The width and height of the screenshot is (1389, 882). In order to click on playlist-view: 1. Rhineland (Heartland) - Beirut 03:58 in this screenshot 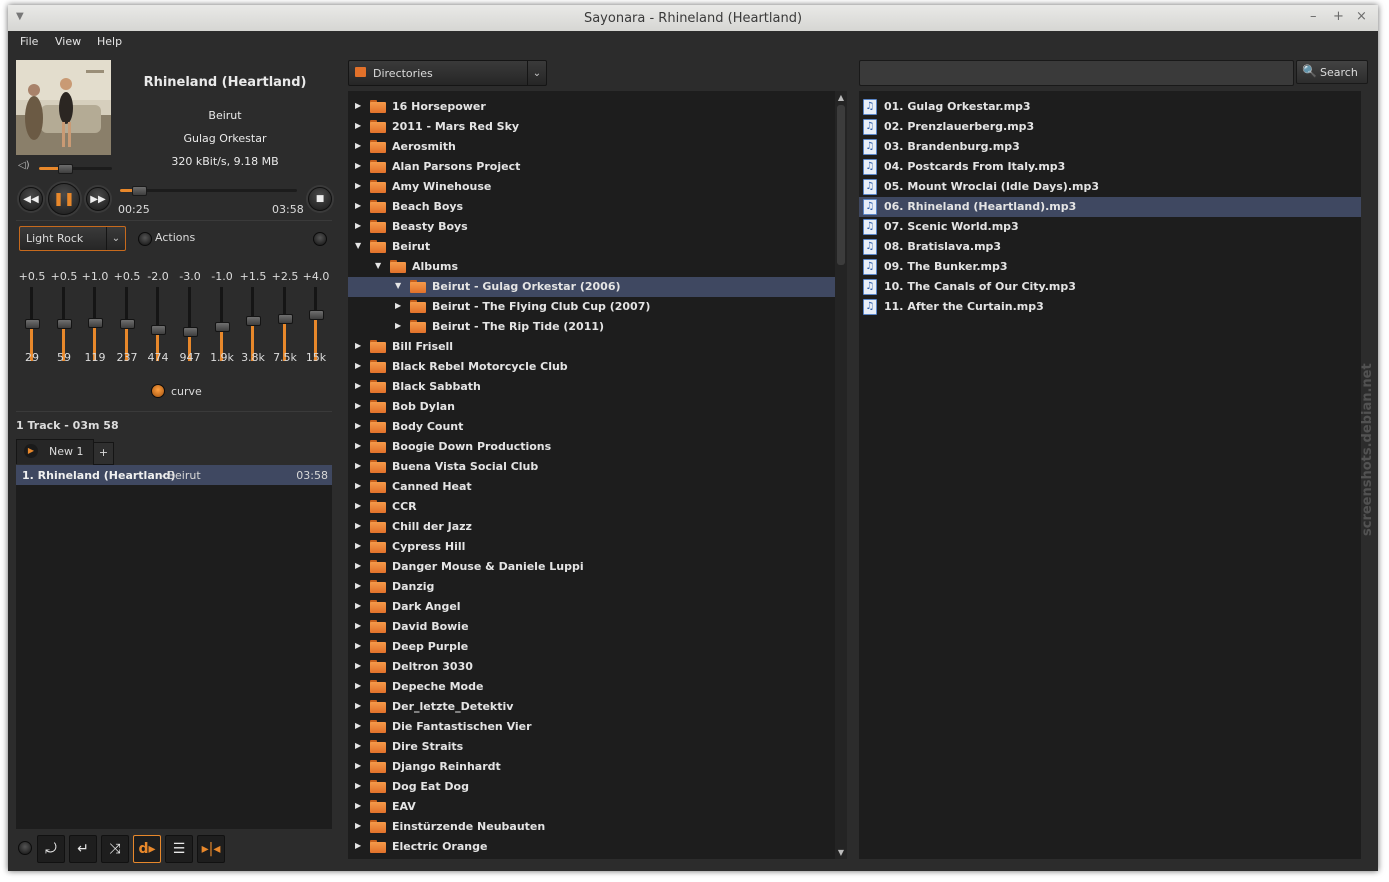, I will do `click(174, 647)`.